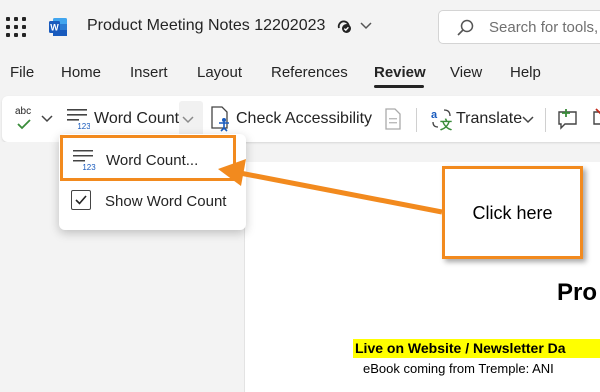 This screenshot has height=392, width=600. Describe the element at coordinates (191, 119) in the screenshot. I see `word-count-dropdown-hover` at that location.